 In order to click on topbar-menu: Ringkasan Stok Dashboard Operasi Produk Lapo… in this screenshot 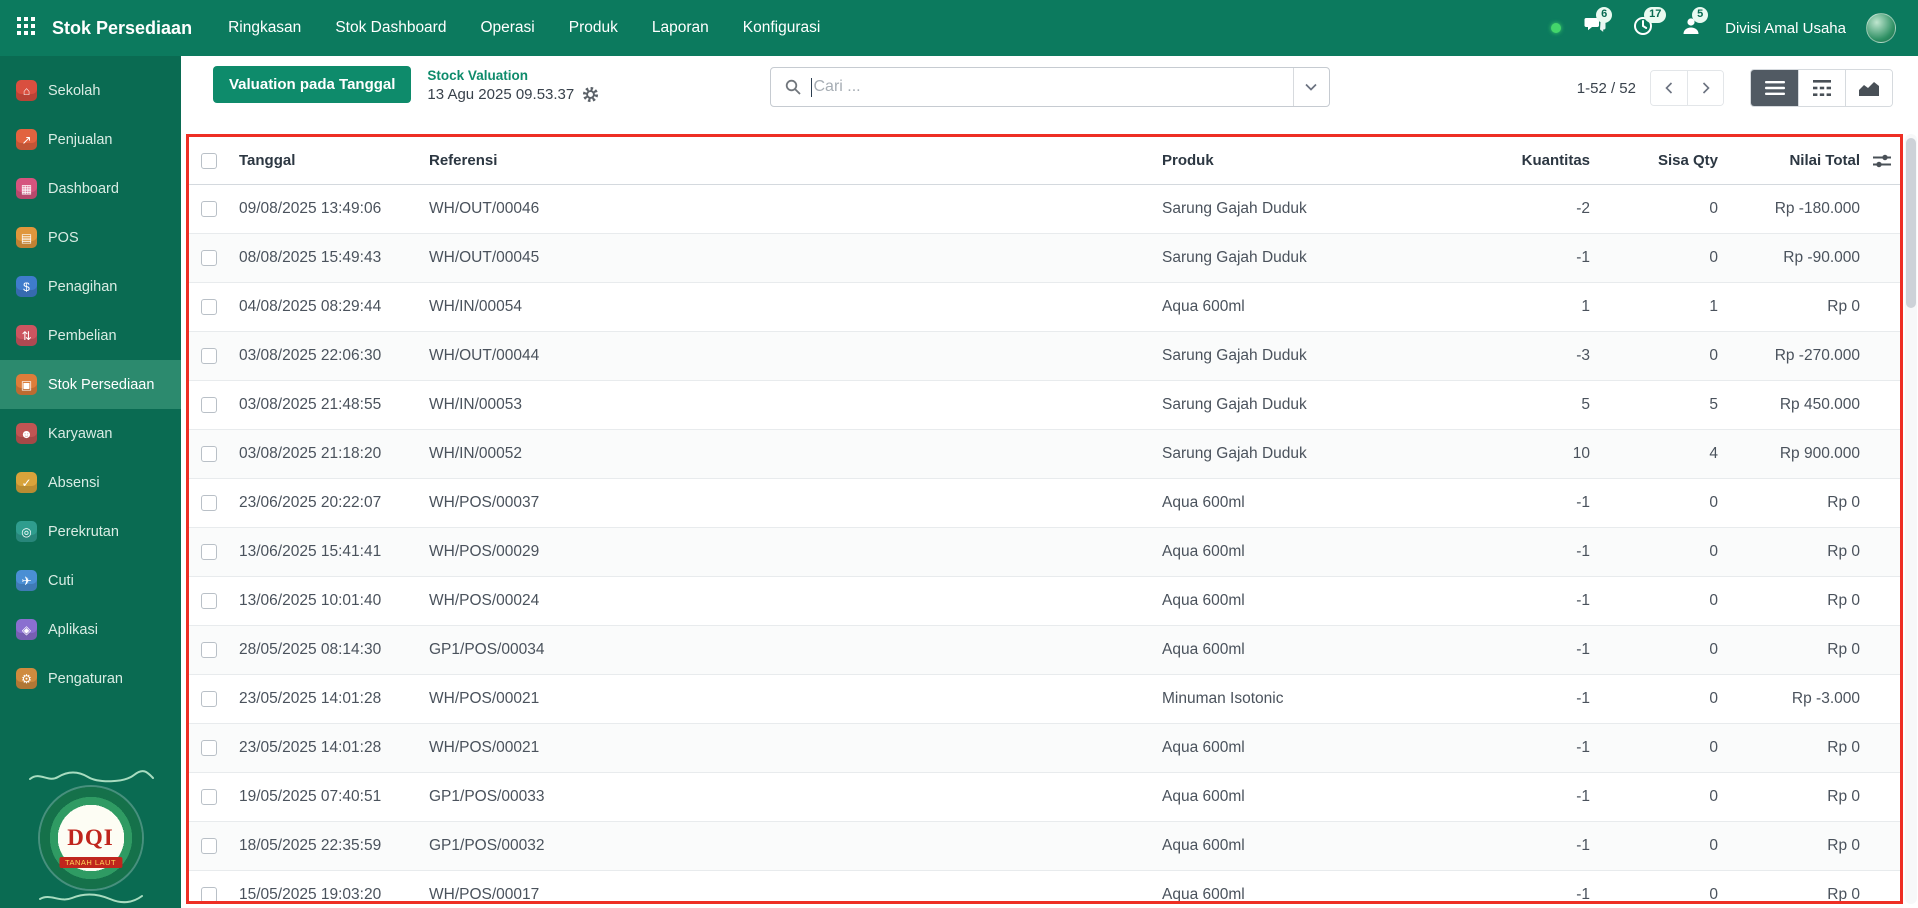, I will do `click(524, 28)`.